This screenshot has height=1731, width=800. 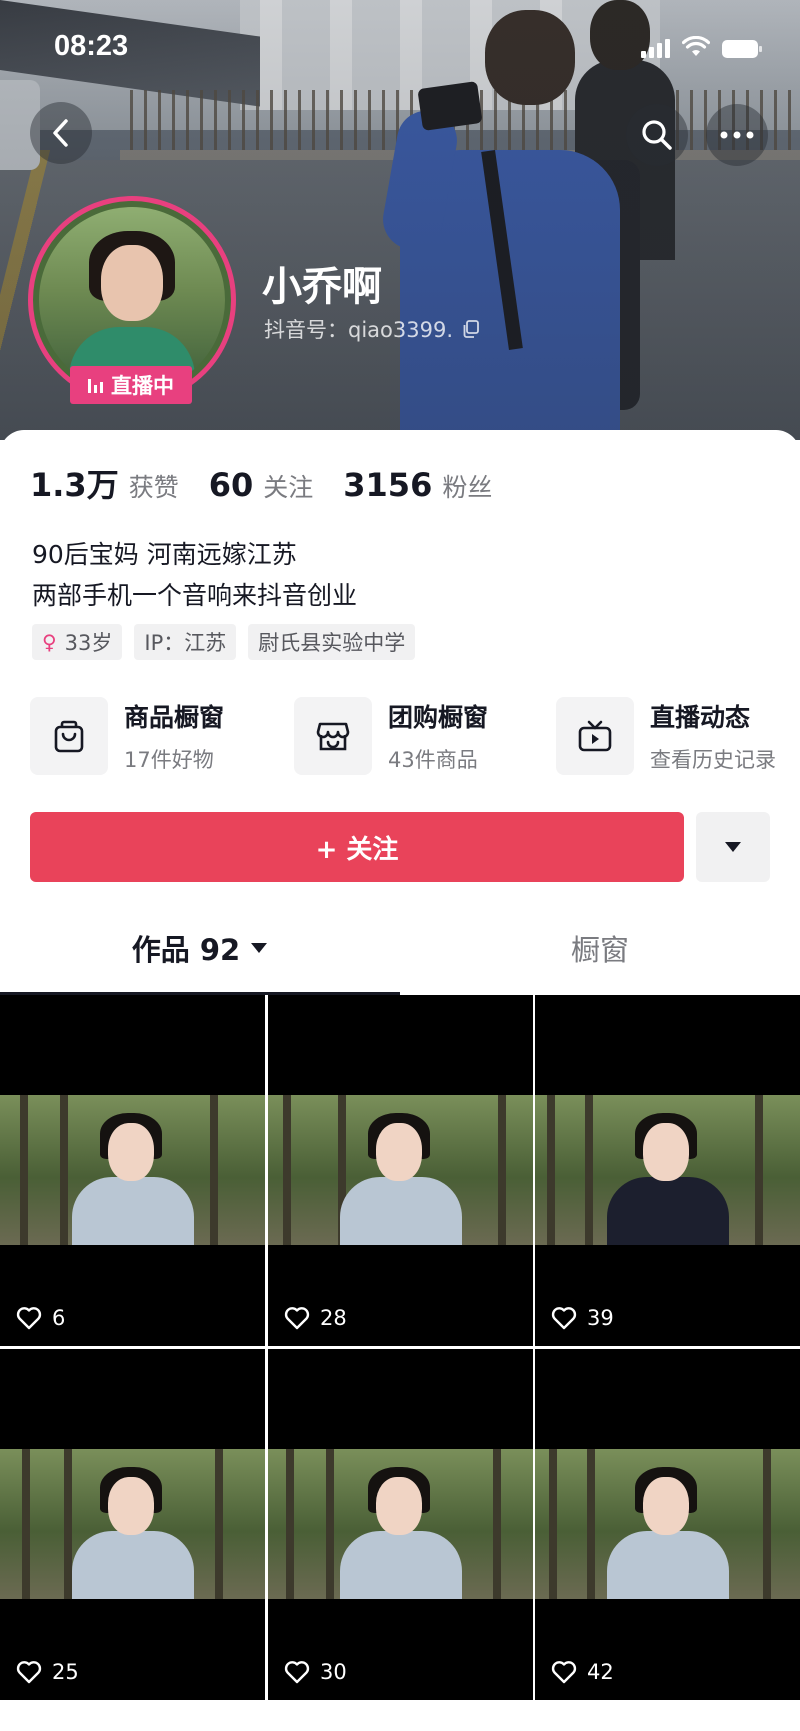 What do you see at coordinates (433, 760) in the screenshot?
I see `shortcut-subtitle: 43件商品` at bounding box center [433, 760].